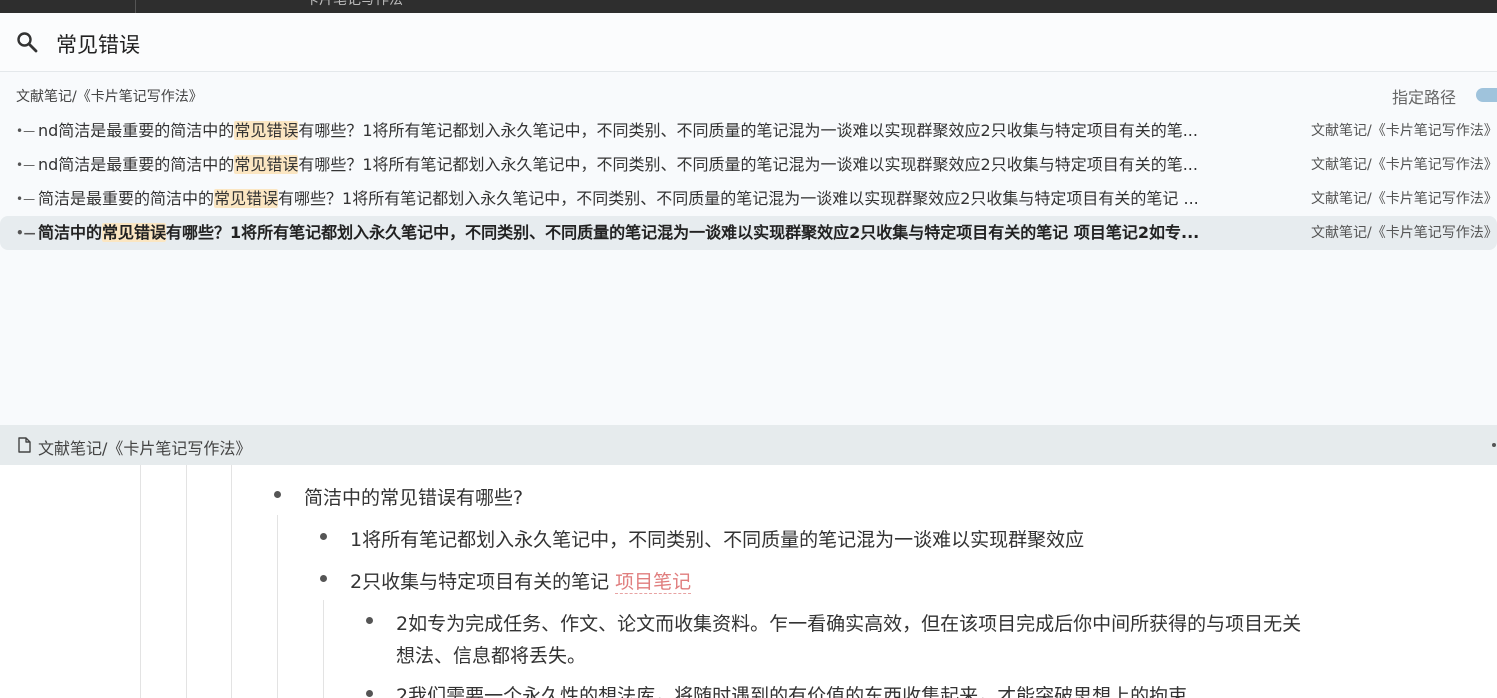 Image resolution: width=1497 pixels, height=698 pixels. Describe the element at coordinates (748, 42) in the screenshot. I see `search-bar: 常见错误` at that location.